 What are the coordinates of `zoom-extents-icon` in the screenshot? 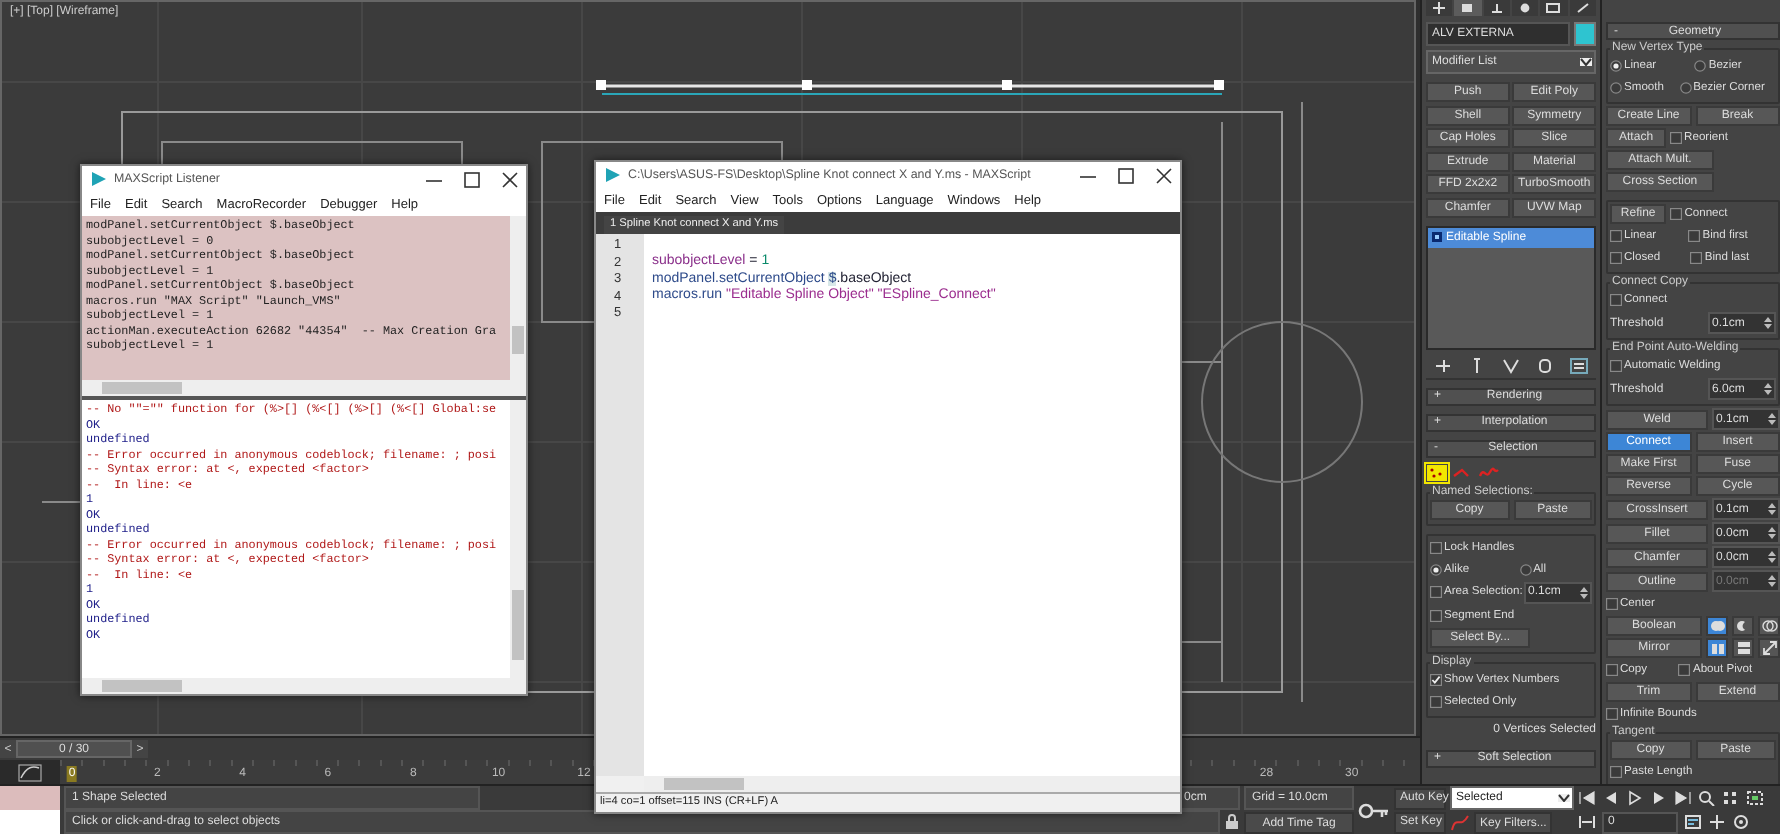 It's located at (1755, 798).